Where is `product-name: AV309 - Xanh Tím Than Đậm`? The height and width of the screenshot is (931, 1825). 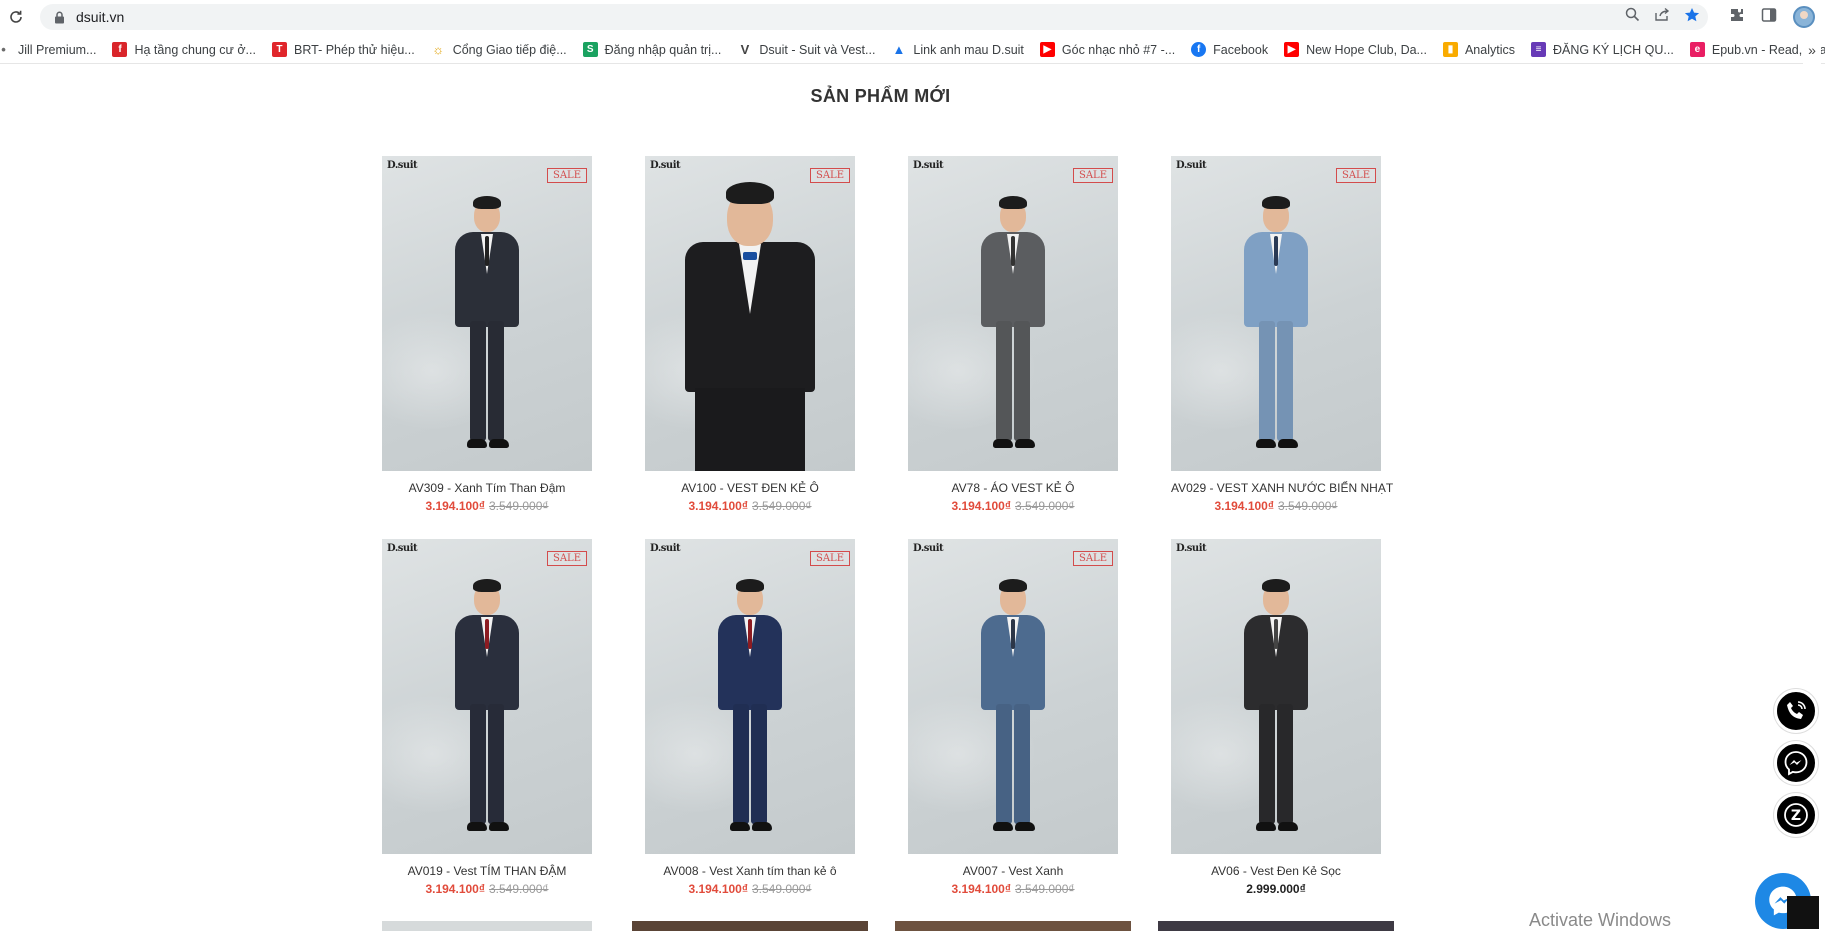 product-name: AV309 - Xanh Tím Than Đậm is located at coordinates (487, 488).